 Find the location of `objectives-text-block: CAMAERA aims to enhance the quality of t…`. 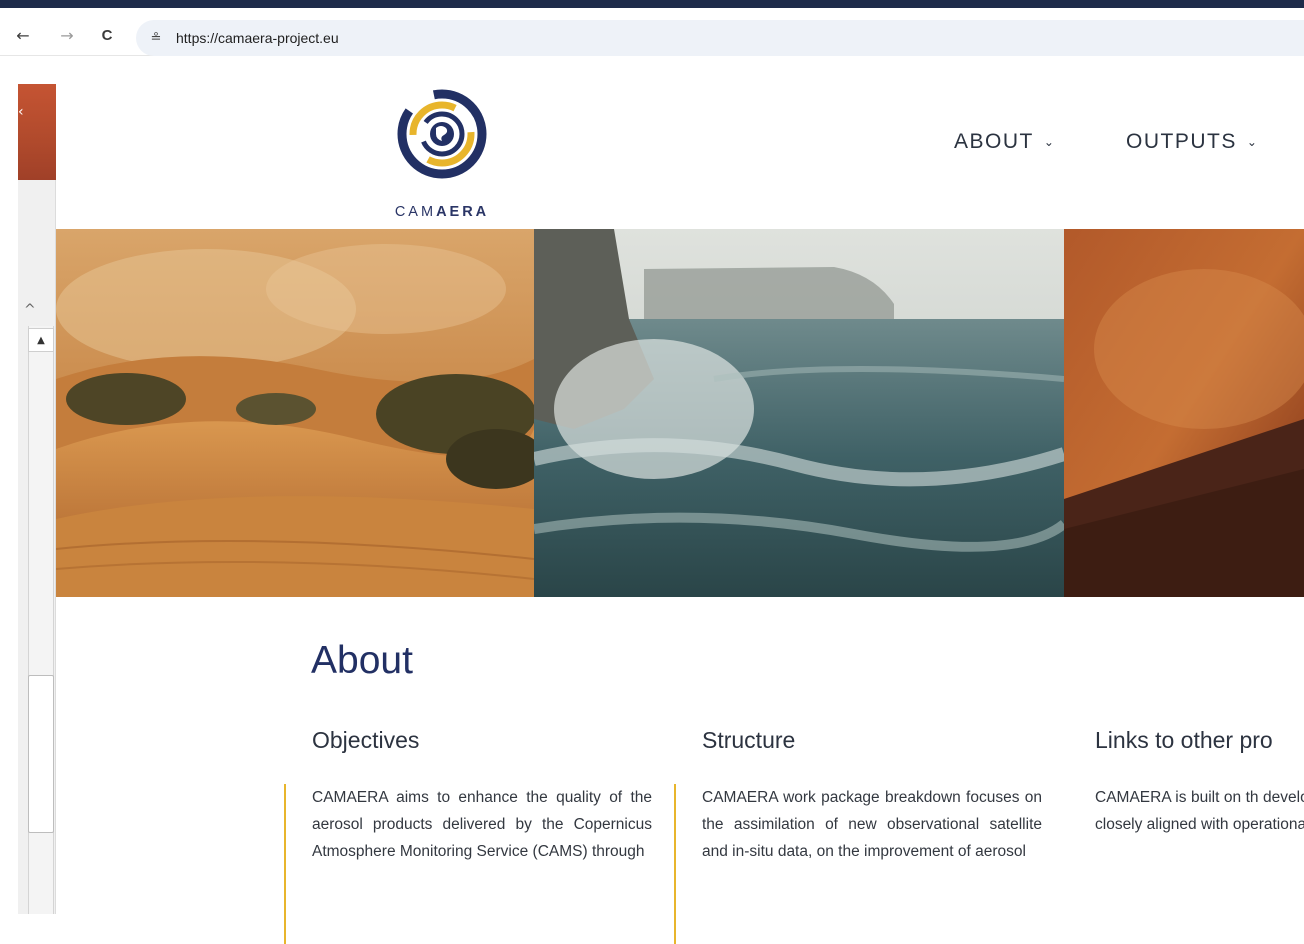

objectives-text-block: CAMAERA aims to enhance the quality of t… is located at coordinates (468, 864).